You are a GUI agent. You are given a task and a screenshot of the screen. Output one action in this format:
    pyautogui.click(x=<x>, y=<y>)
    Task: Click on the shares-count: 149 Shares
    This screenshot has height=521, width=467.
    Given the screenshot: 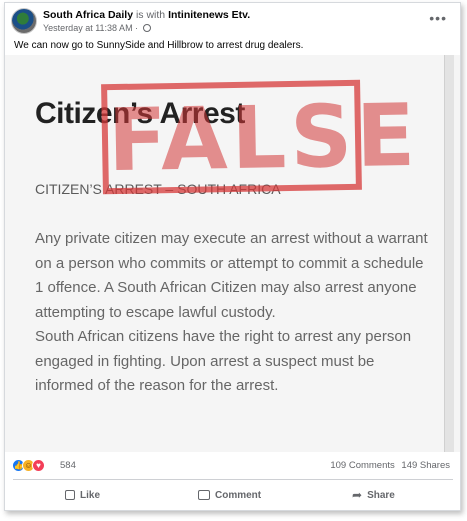 What is the action you would take?
    pyautogui.click(x=425, y=465)
    